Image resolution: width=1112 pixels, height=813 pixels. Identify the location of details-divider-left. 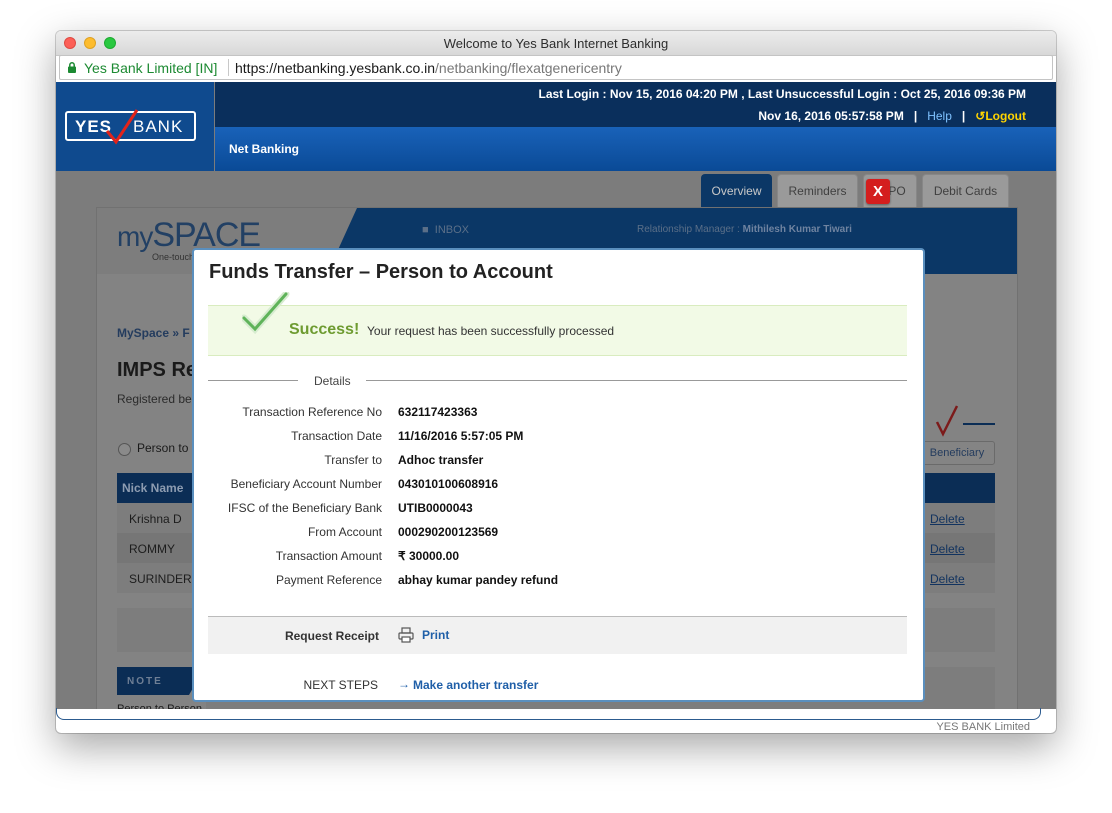
(253, 380).